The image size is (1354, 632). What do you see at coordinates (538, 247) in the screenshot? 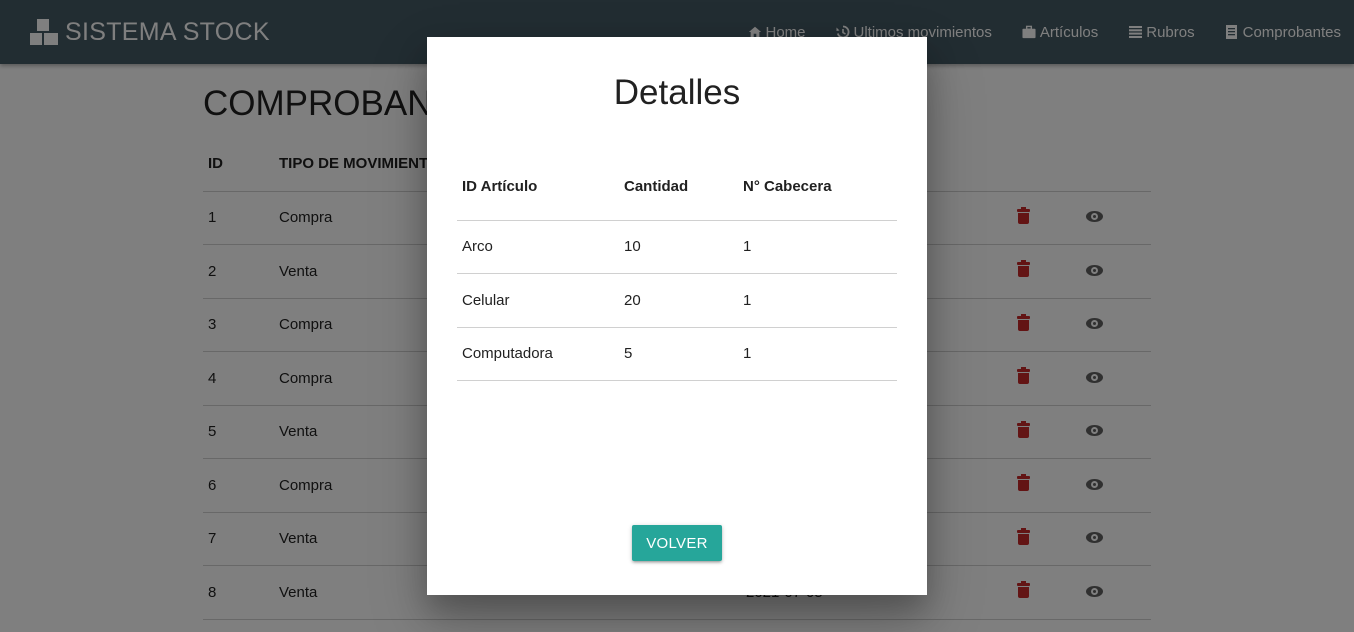
I see `cell-articulo: Arco` at bounding box center [538, 247].